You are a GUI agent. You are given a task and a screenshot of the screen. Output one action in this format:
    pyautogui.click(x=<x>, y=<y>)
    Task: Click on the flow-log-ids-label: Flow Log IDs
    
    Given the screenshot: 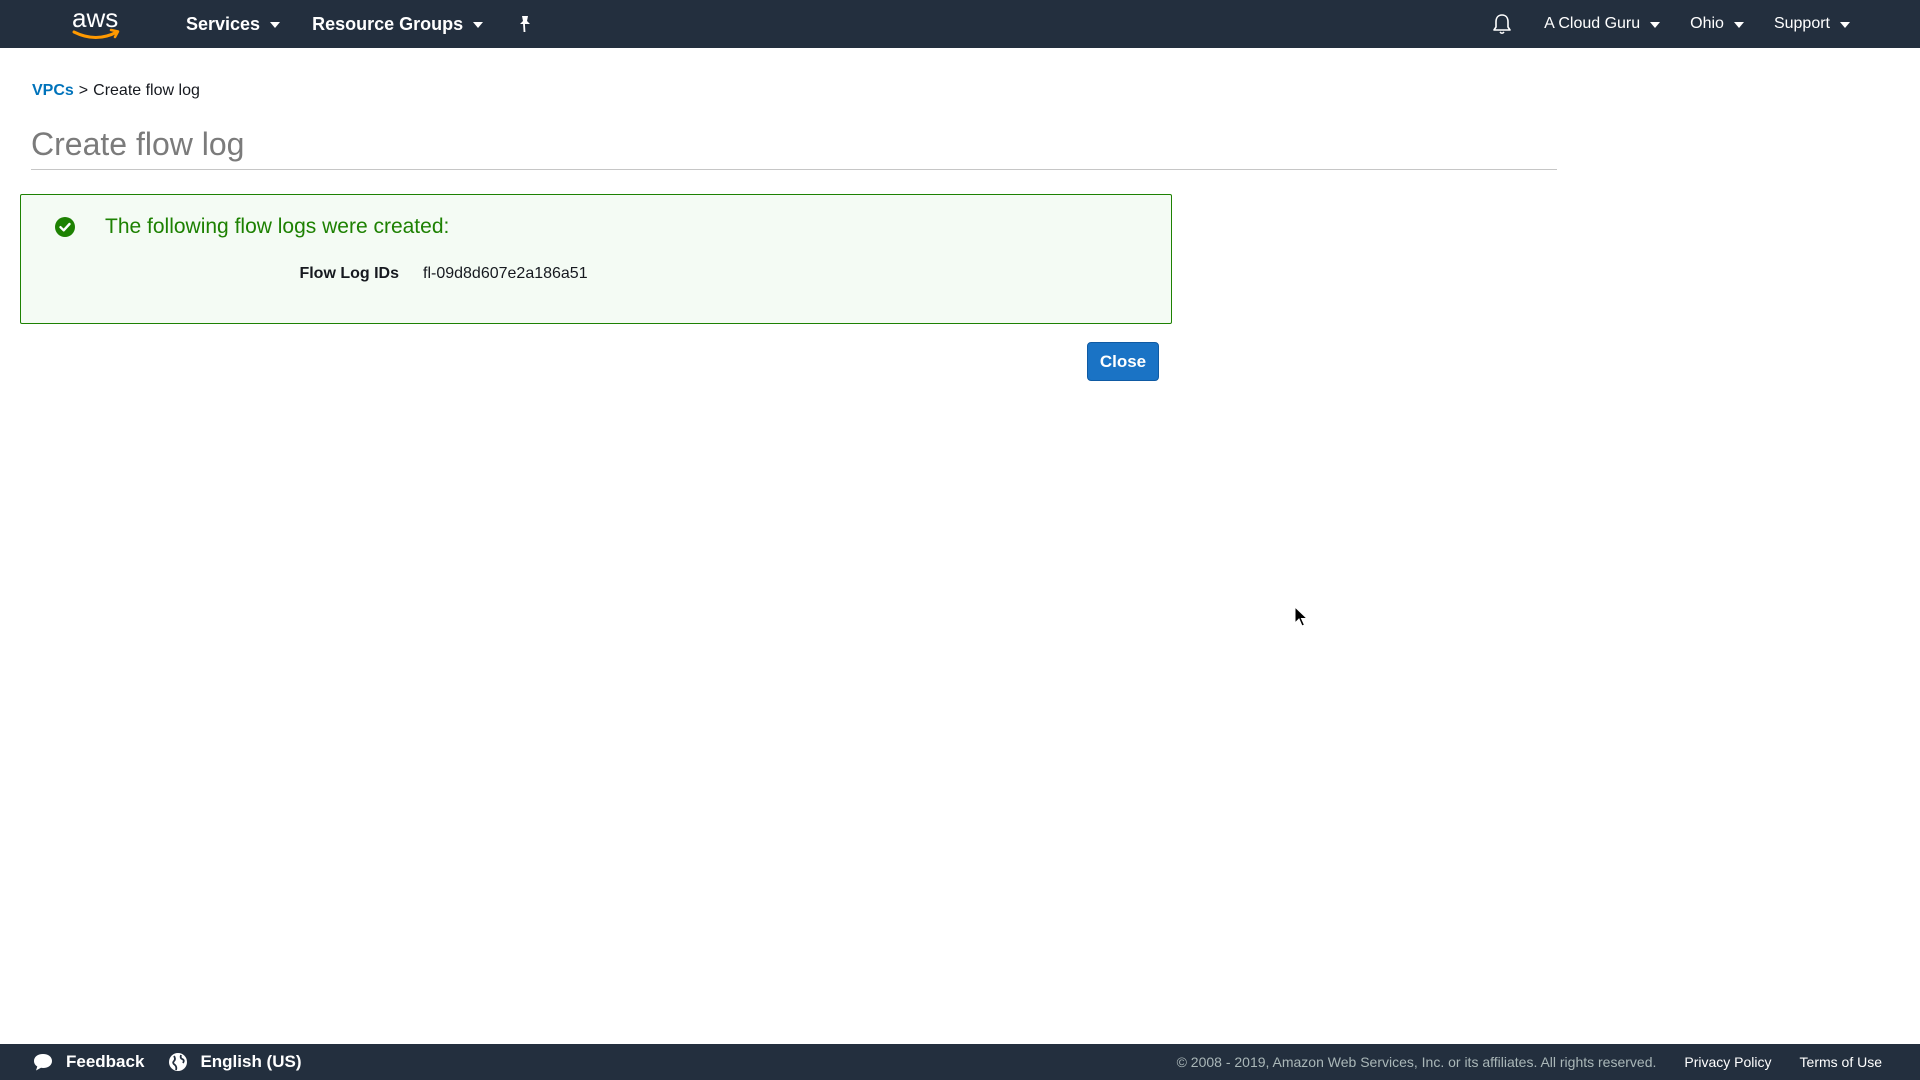 What is the action you would take?
    pyautogui.click(x=349, y=273)
    